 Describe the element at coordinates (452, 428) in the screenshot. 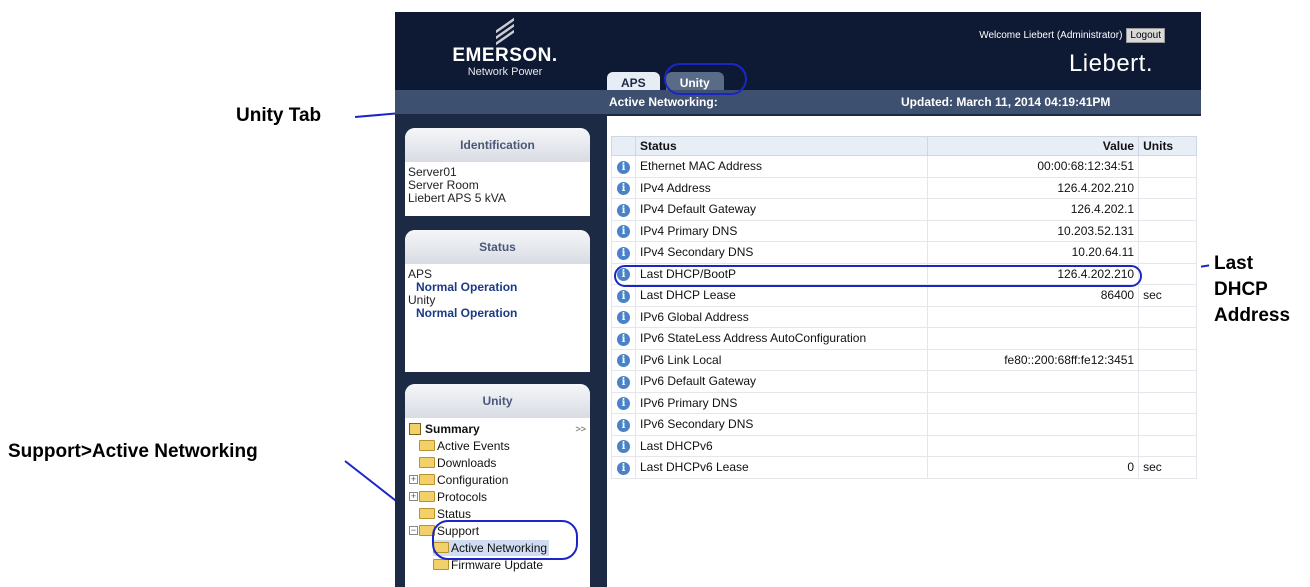

I see `nav-summary-label: Summary` at that location.